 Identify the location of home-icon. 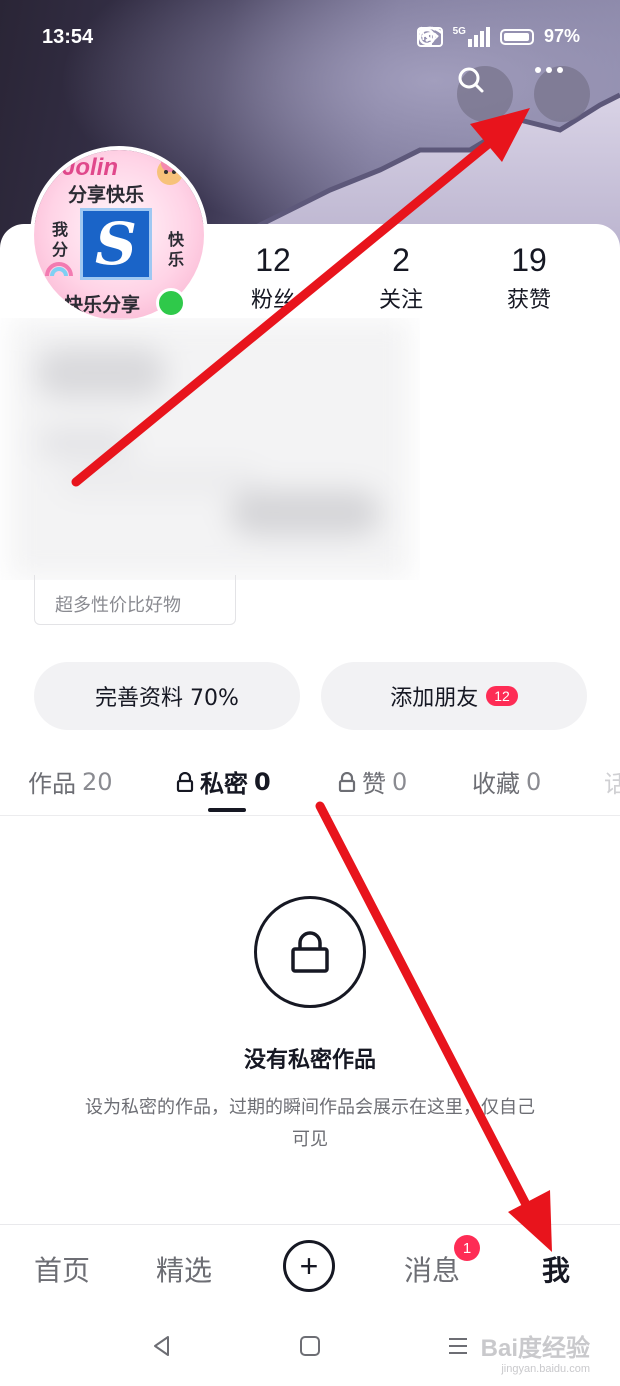
(310, 1346).